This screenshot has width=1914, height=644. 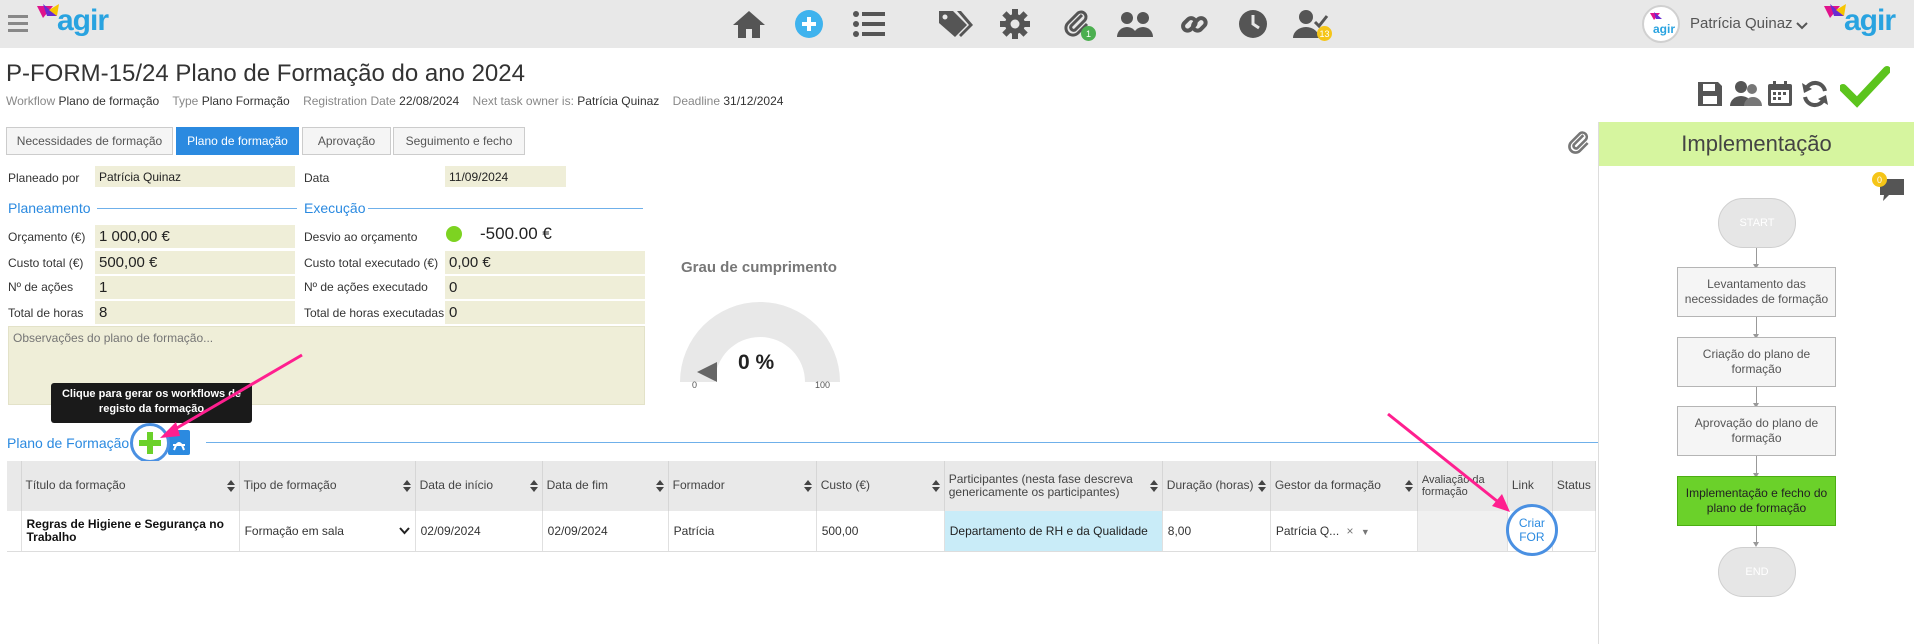 What do you see at coordinates (1344, 486) in the screenshot?
I see `column-header-manager: Gestor da formação` at bounding box center [1344, 486].